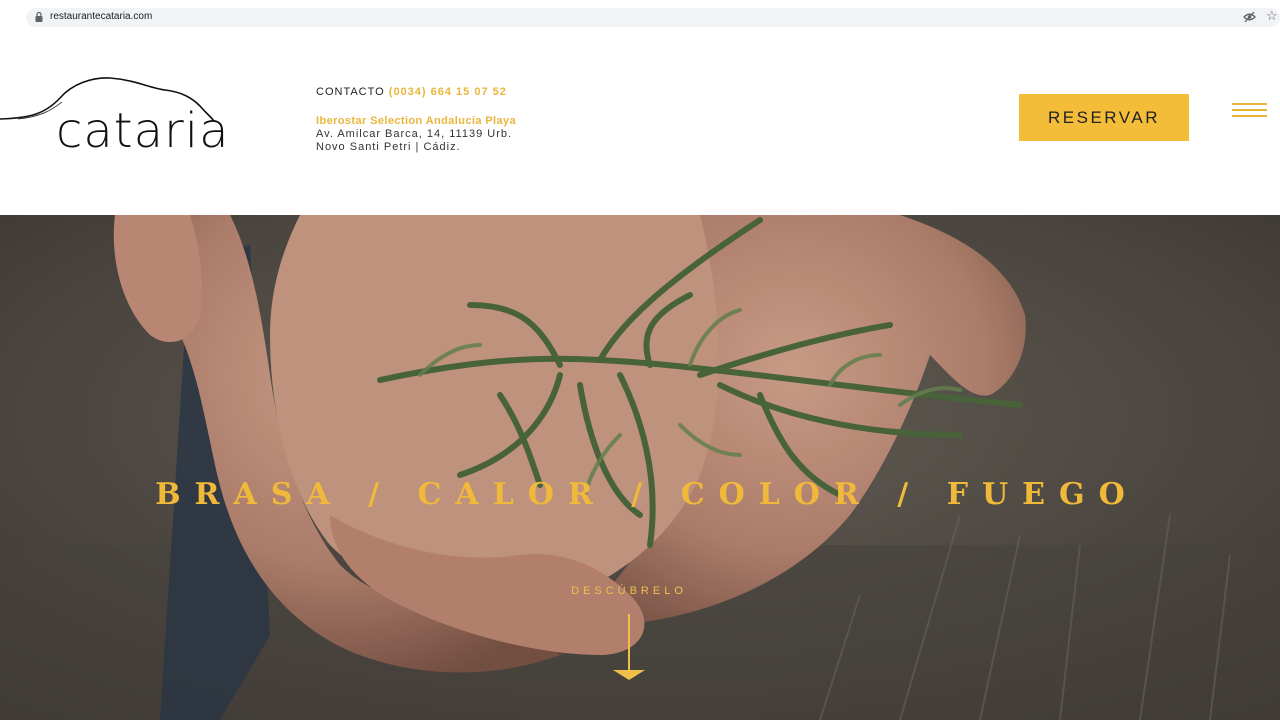  I want to click on logo-text: cataria, so click(143, 131).